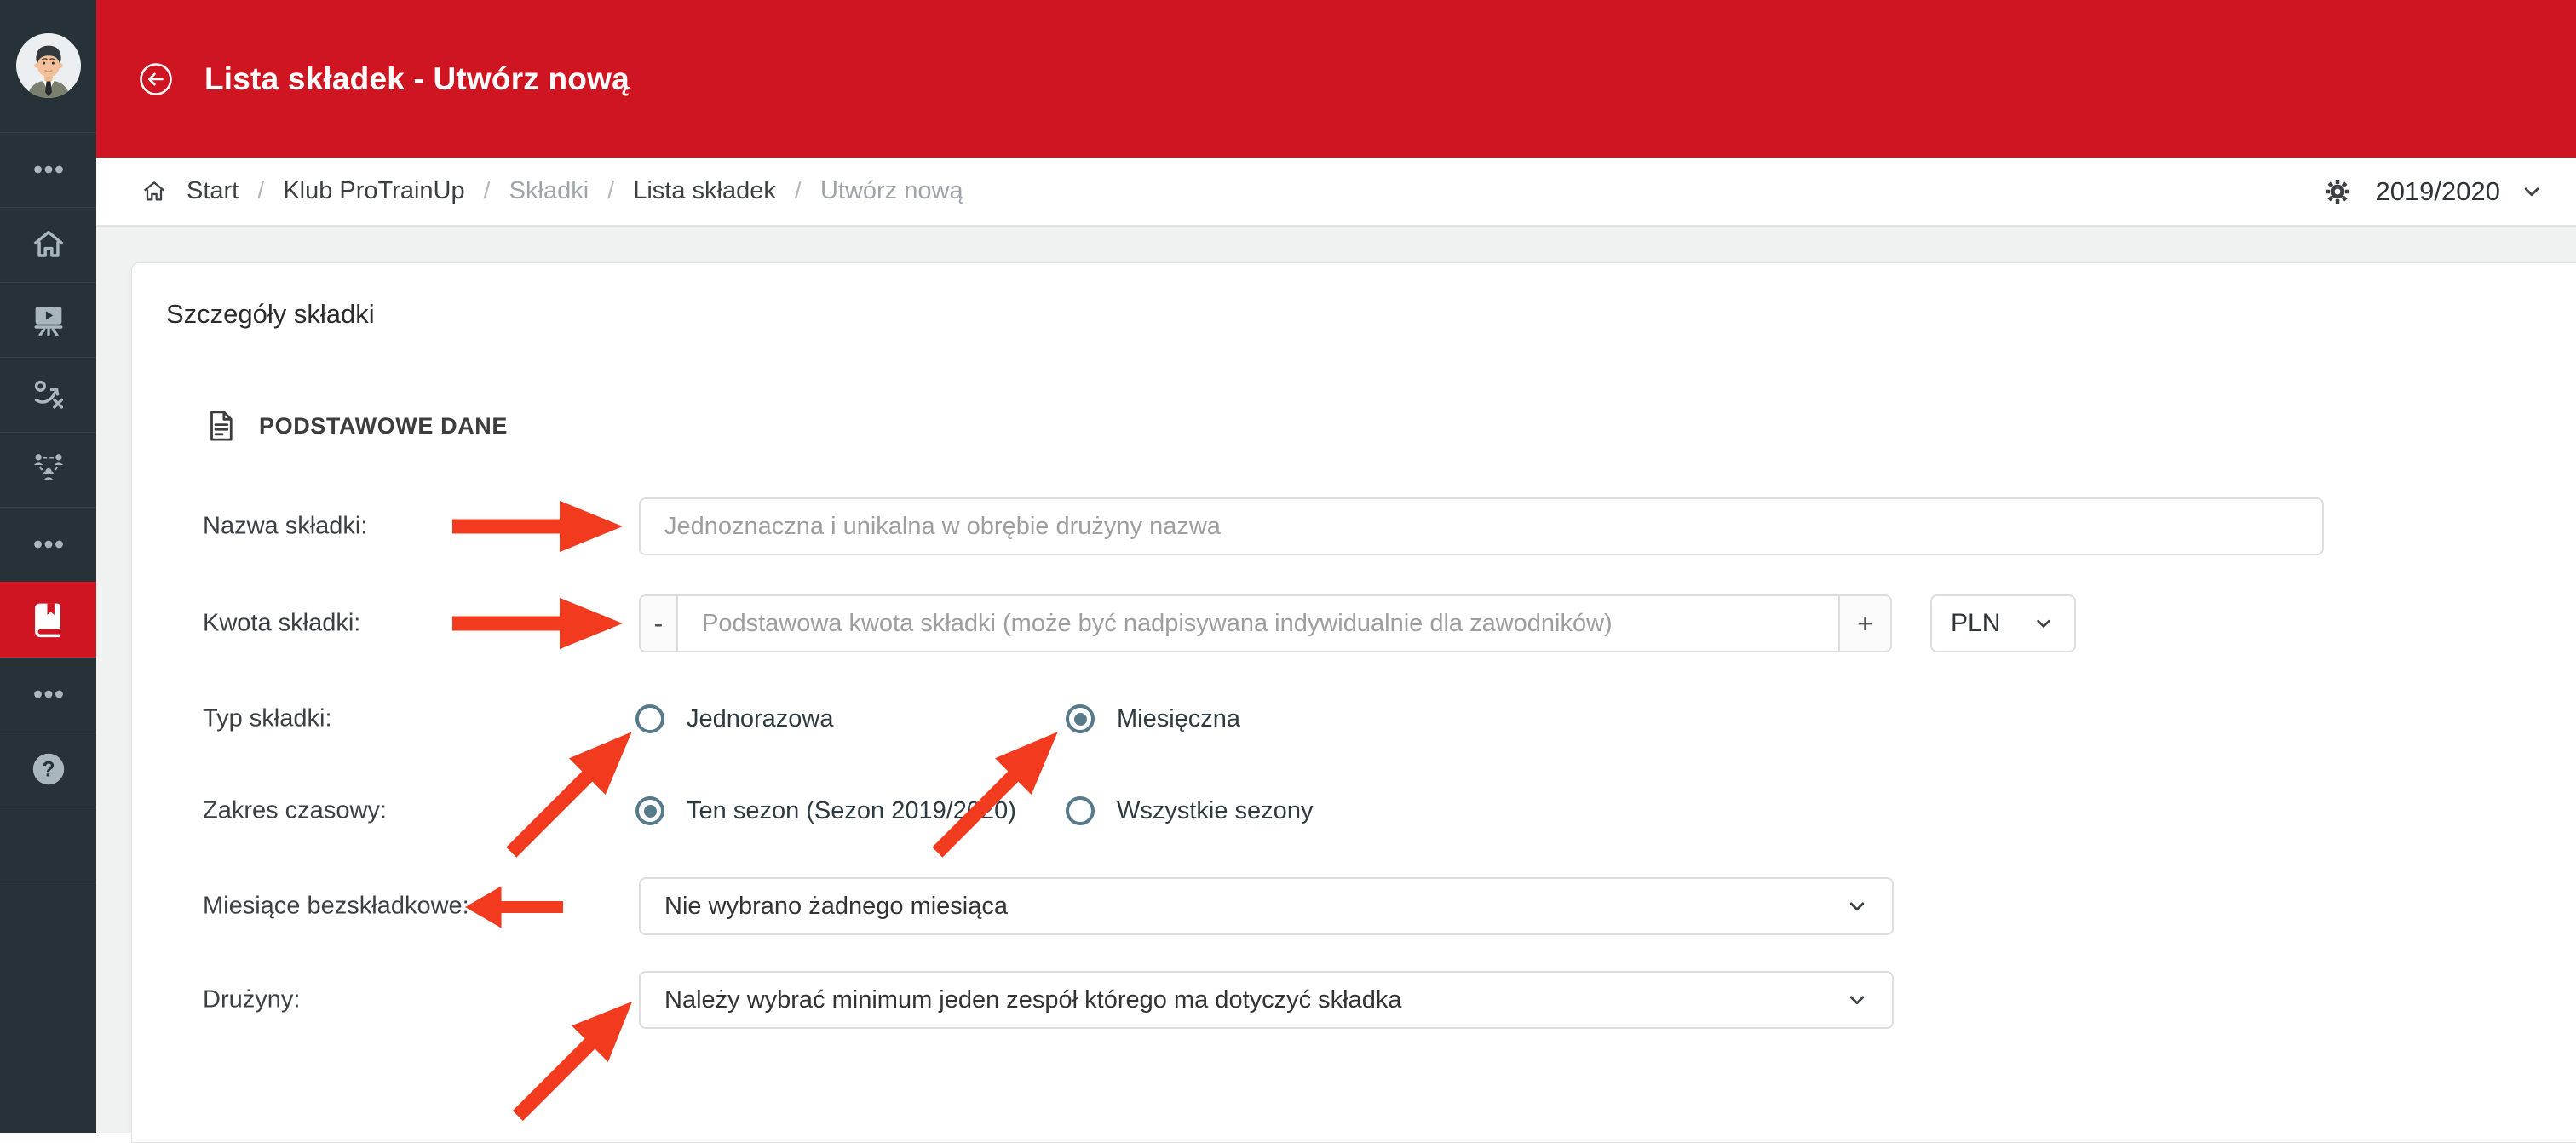 This screenshot has width=2576, height=1143. Describe the element at coordinates (761, 718) in the screenshot. I see `radio-label: Jednorazowa` at that location.